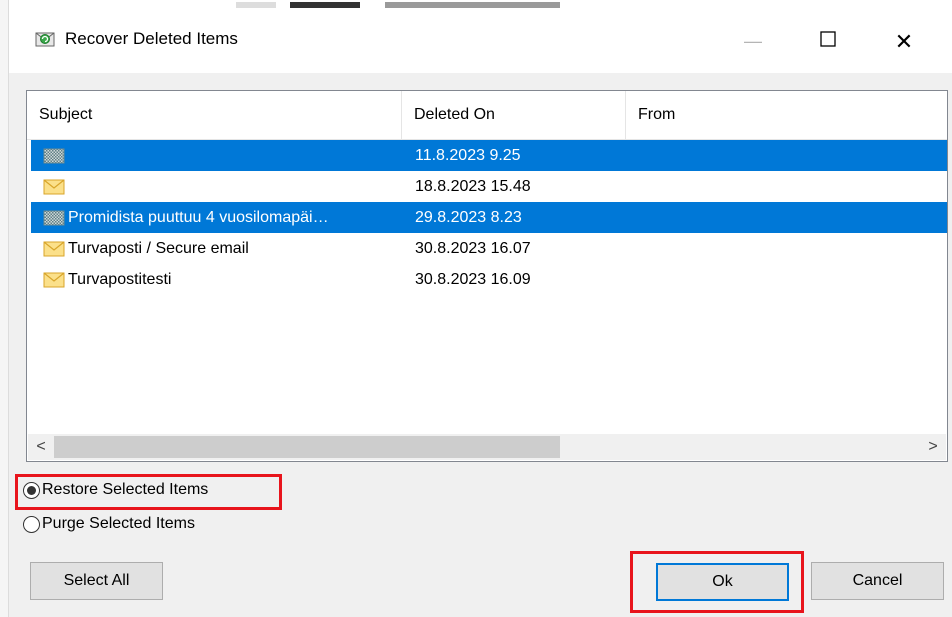 This screenshot has height=617, width=952. Describe the element at coordinates (877, 581) in the screenshot. I see `cancel-button: Cancel` at that location.